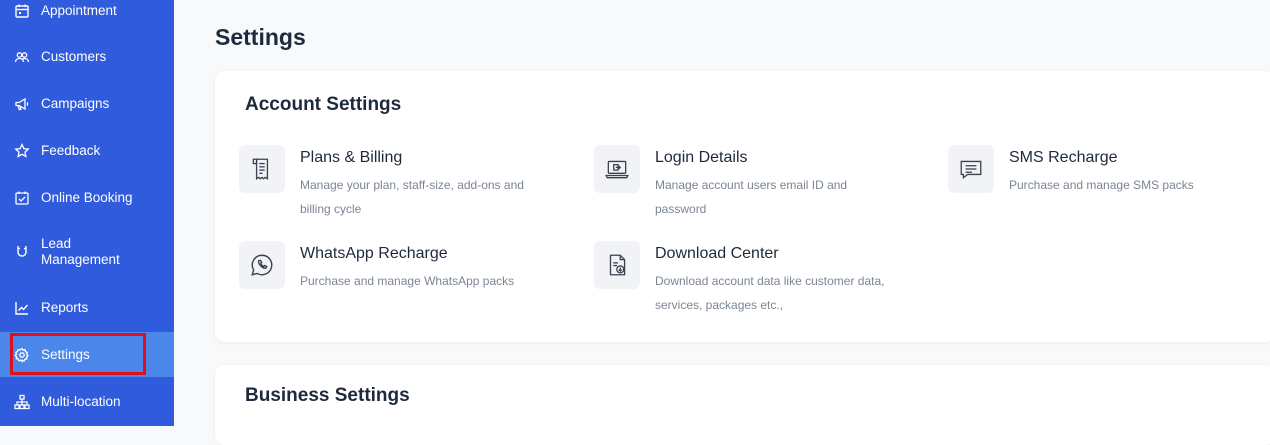 The height and width of the screenshot is (445, 1270). I want to click on gear-icon, so click(22, 355).